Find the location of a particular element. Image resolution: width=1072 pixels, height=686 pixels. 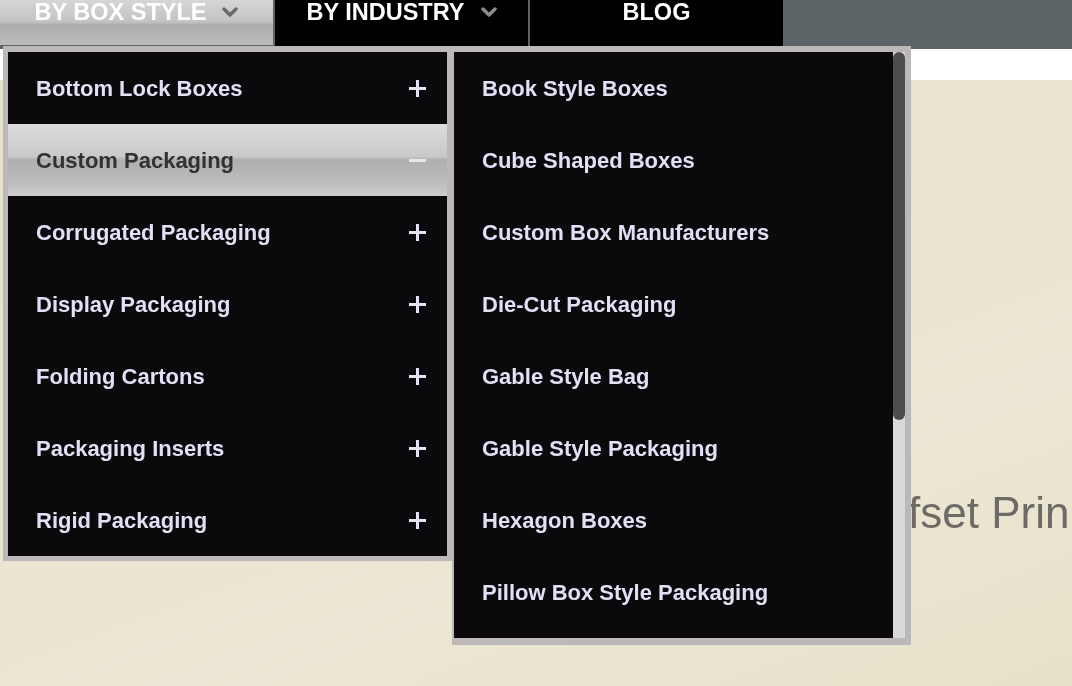

menu-item: Display Packaging is located at coordinates (227, 304).